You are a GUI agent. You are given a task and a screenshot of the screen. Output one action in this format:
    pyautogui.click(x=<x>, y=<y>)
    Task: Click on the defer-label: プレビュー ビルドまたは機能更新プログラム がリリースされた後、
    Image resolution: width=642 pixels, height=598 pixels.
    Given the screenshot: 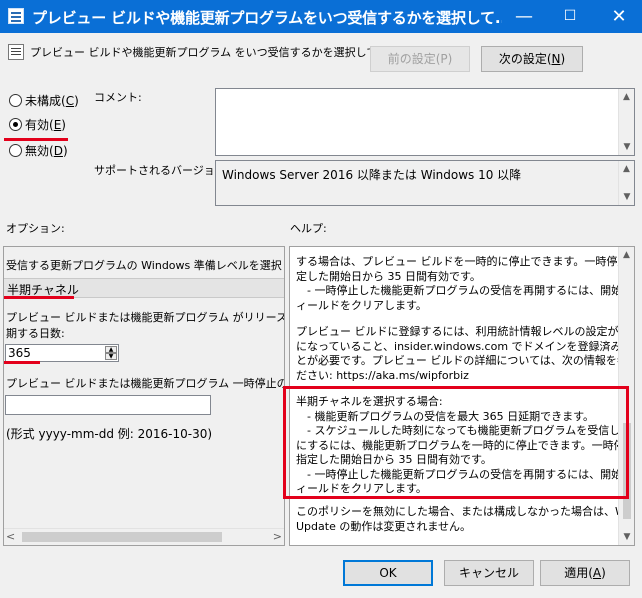 What is the action you would take?
    pyautogui.click(x=145, y=317)
    